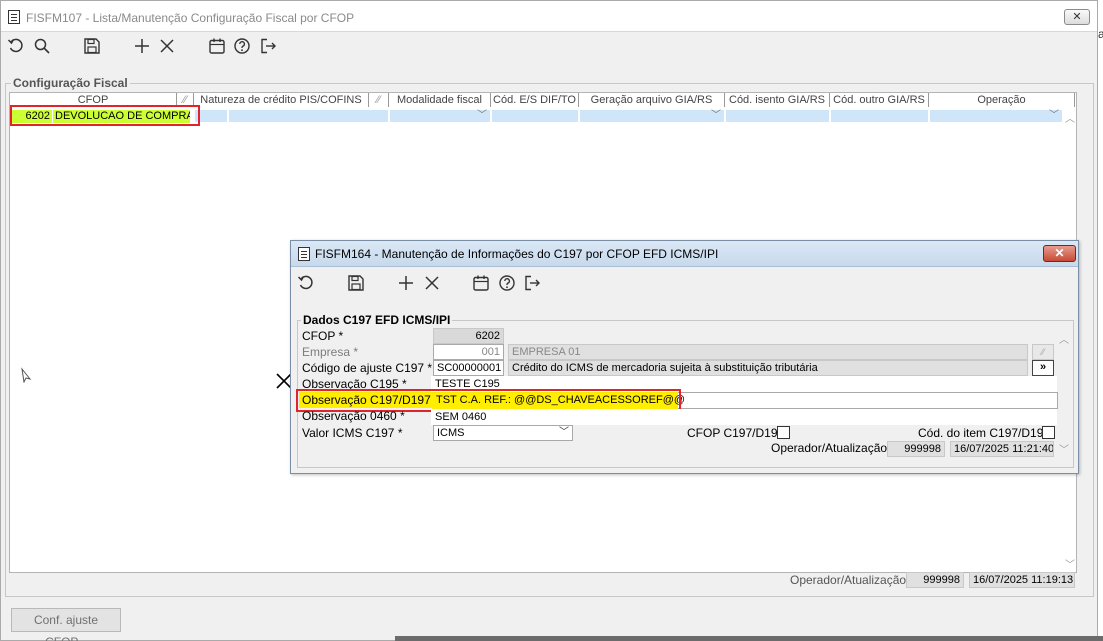  Describe the element at coordinates (379, 100) in the screenshot. I see `col-filter-icon: ⁄⁄` at that location.